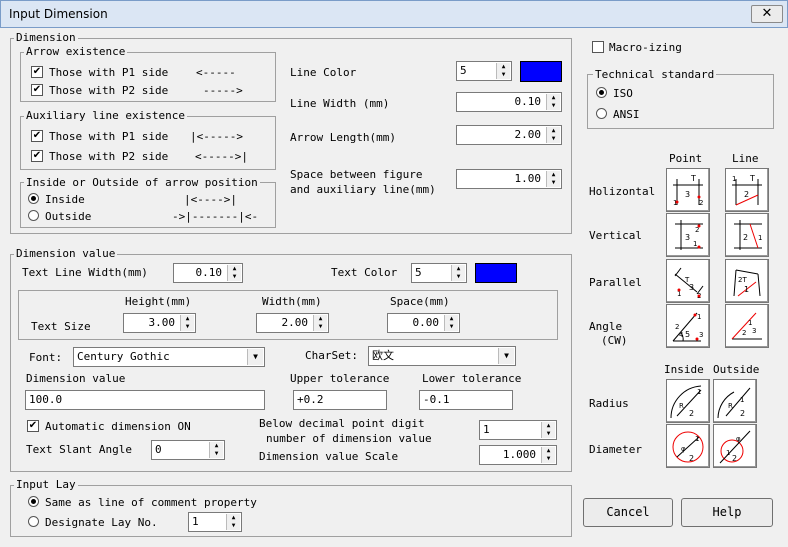 The width and height of the screenshot is (788, 547). I want to click on font-dropdown-arrow: ▼, so click(255, 357).